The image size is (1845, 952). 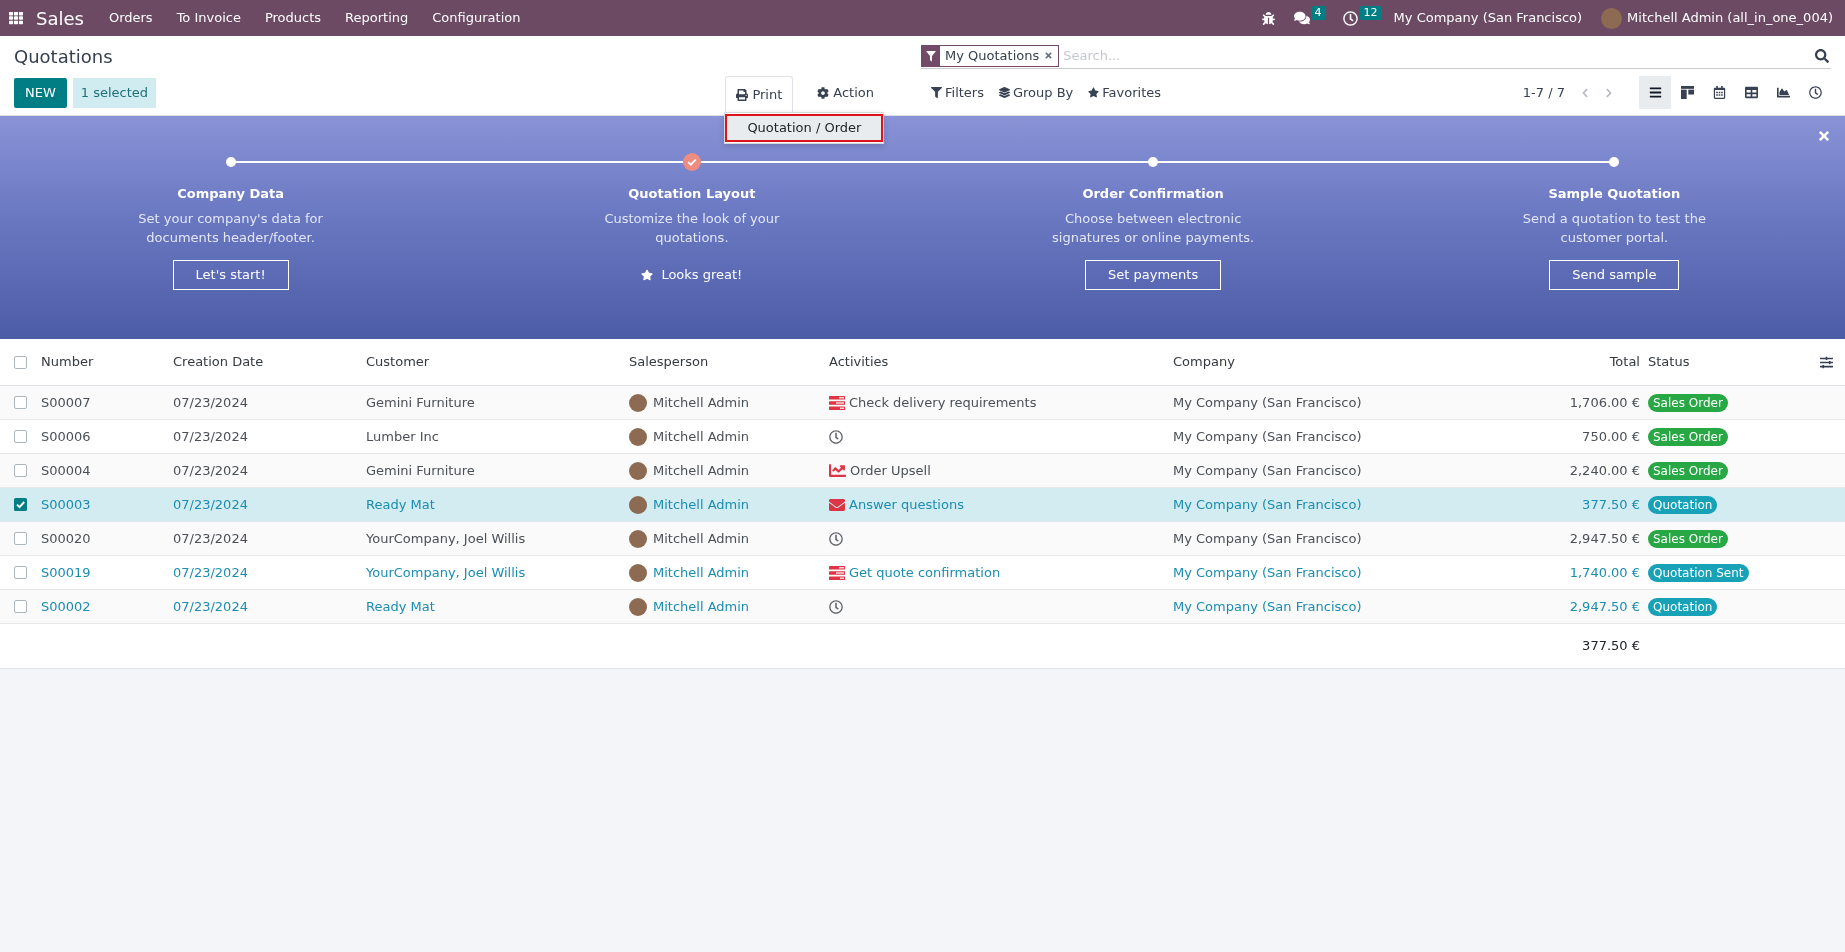 What do you see at coordinates (692, 228) in the screenshot?
I see `step-description: Customize the look of your quotations.` at bounding box center [692, 228].